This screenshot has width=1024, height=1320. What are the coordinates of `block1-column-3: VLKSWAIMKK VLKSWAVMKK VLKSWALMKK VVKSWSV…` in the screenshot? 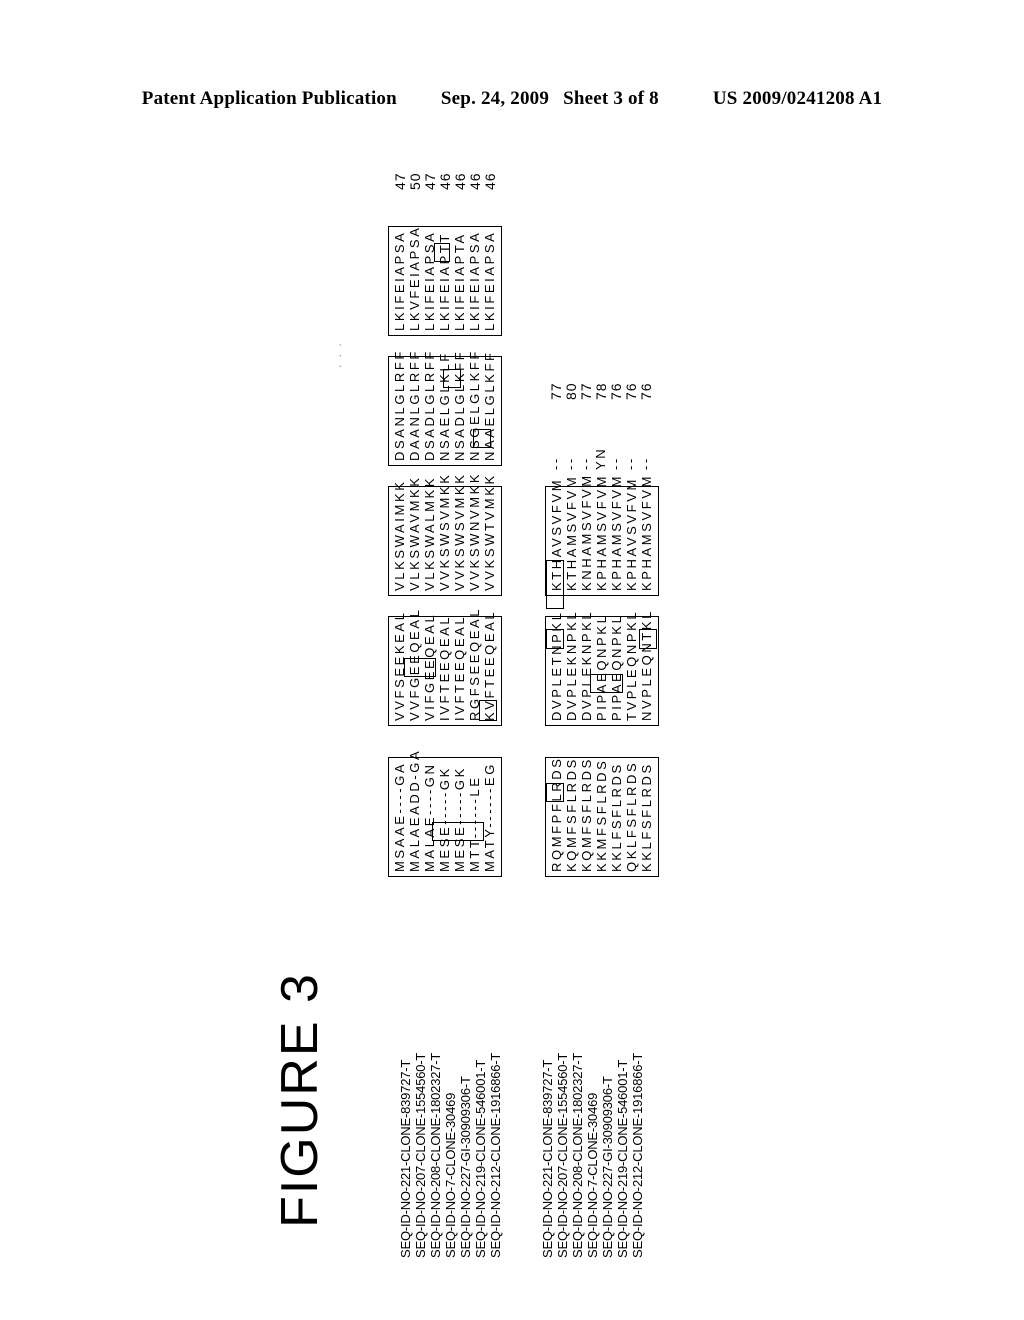 It's located at (445, 534).